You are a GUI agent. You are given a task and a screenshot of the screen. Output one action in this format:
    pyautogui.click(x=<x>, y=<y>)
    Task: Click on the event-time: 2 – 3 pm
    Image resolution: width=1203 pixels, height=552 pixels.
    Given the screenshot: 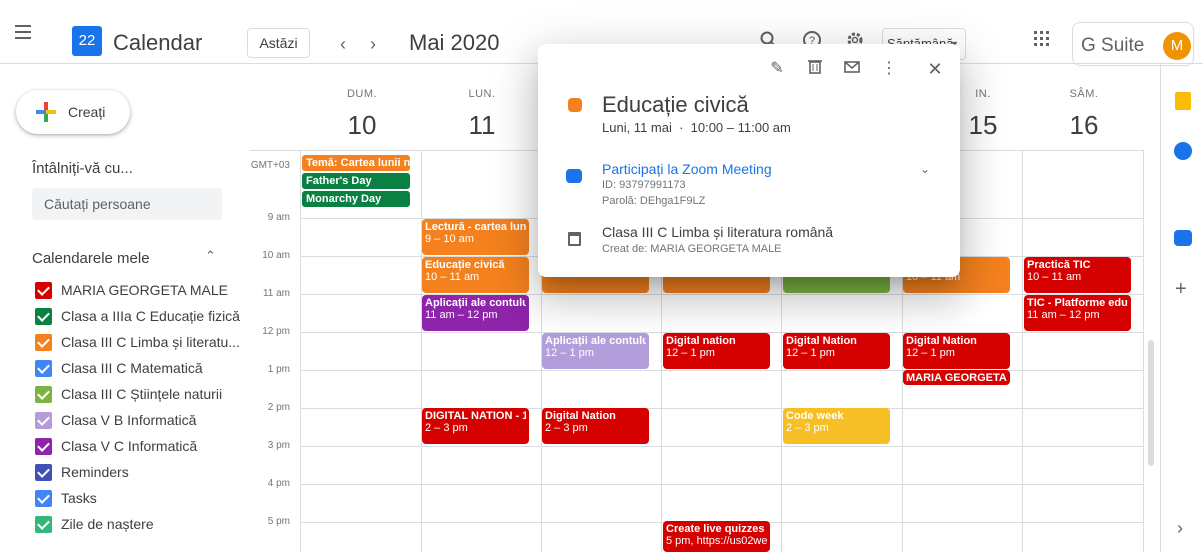 What is the action you would take?
    pyautogui.click(x=566, y=428)
    